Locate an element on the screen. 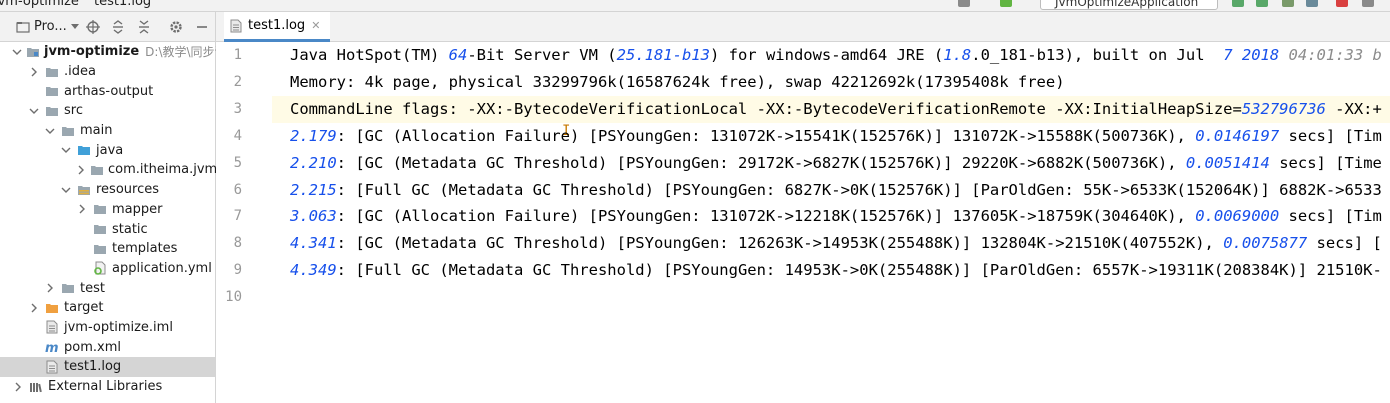  close-icon: ✕ is located at coordinates (315, 25).